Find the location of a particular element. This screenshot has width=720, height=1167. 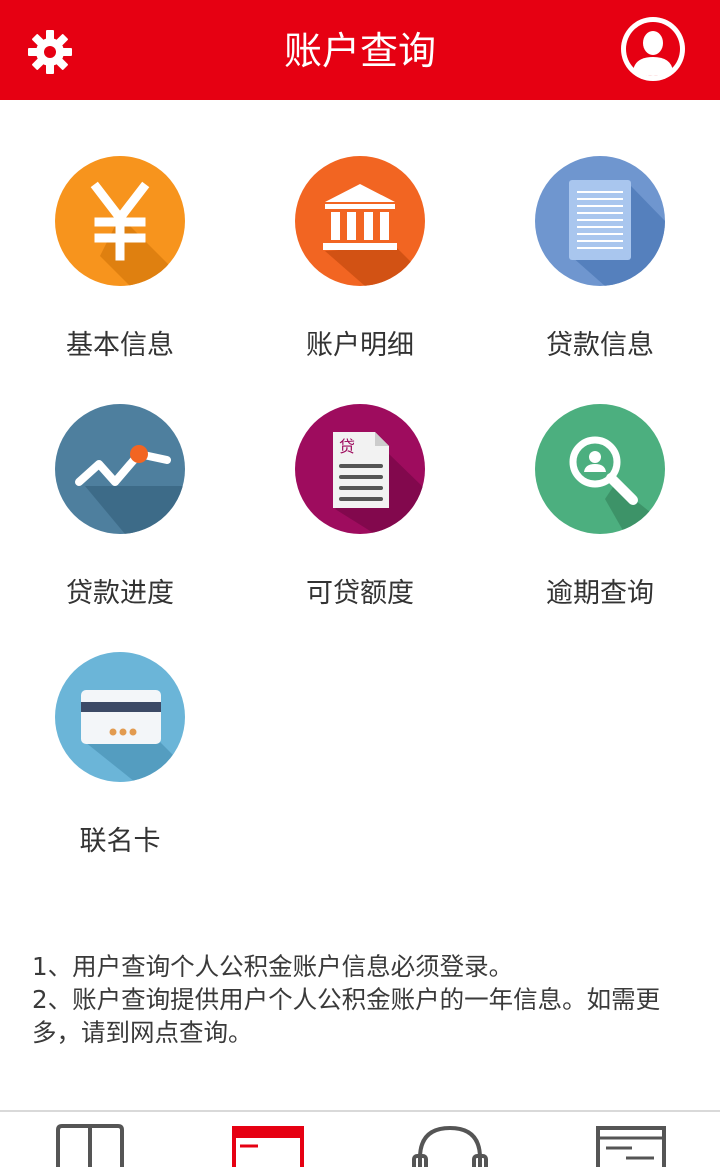

tile-label: 可贷额度 is located at coordinates (360, 593).